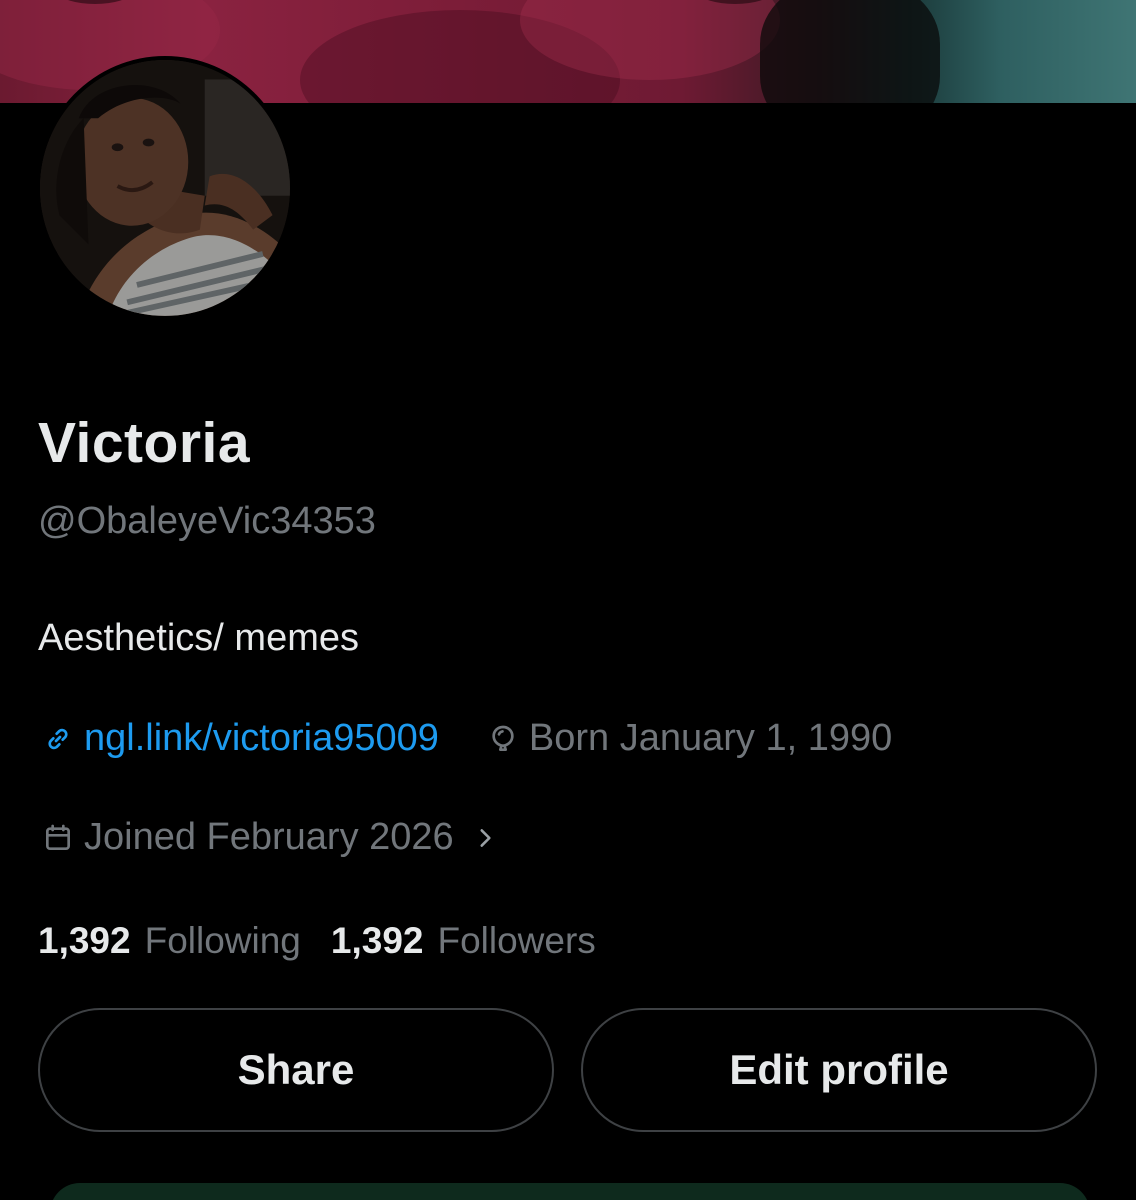  I want to click on avatar, so click(165, 188).